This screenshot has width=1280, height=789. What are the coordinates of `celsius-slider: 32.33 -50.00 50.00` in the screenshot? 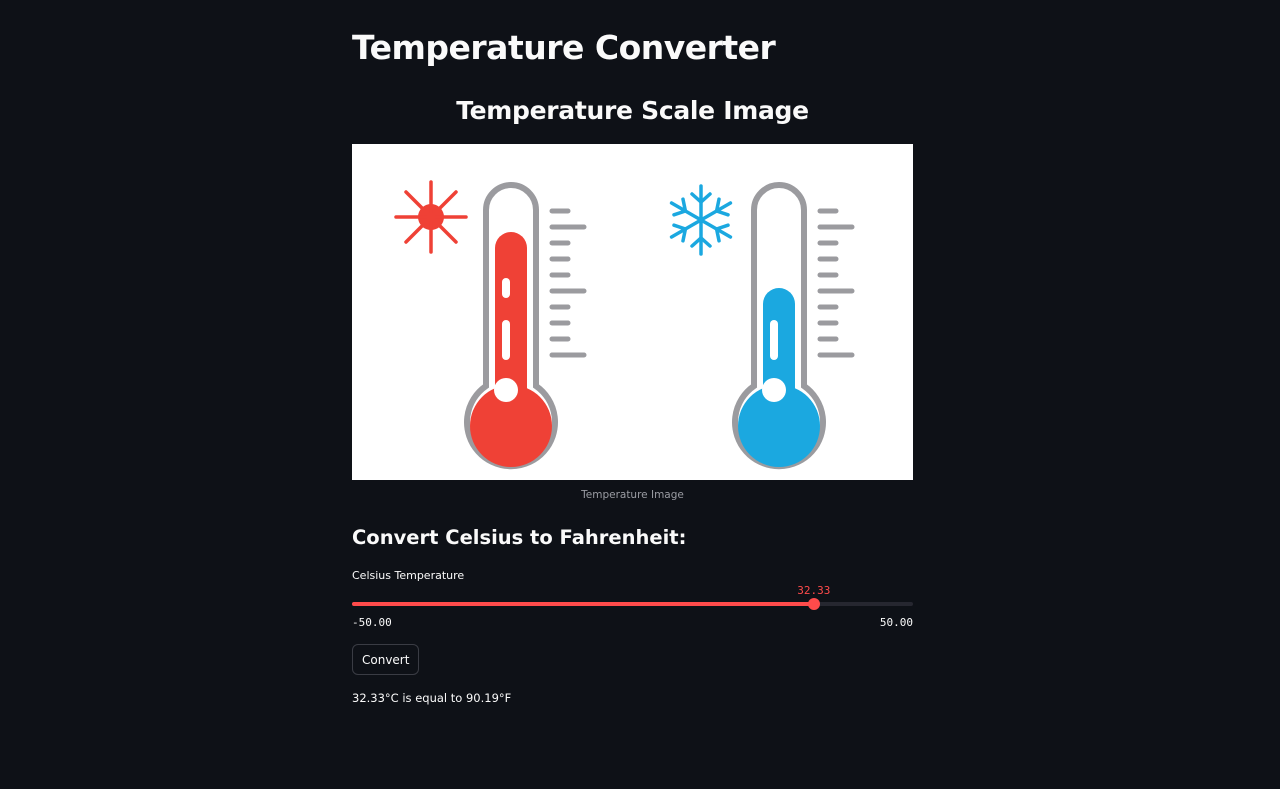 It's located at (632, 605).